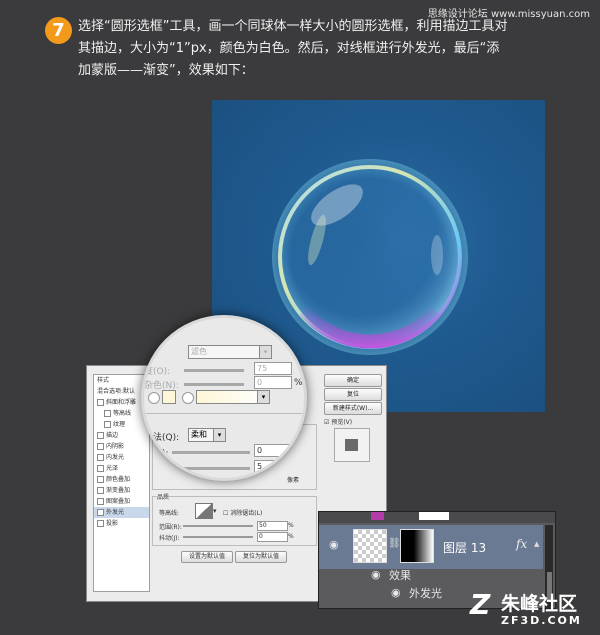 This screenshot has width=600, height=635. Describe the element at coordinates (298, 383) in the screenshot. I see `noise-percent: %` at that location.